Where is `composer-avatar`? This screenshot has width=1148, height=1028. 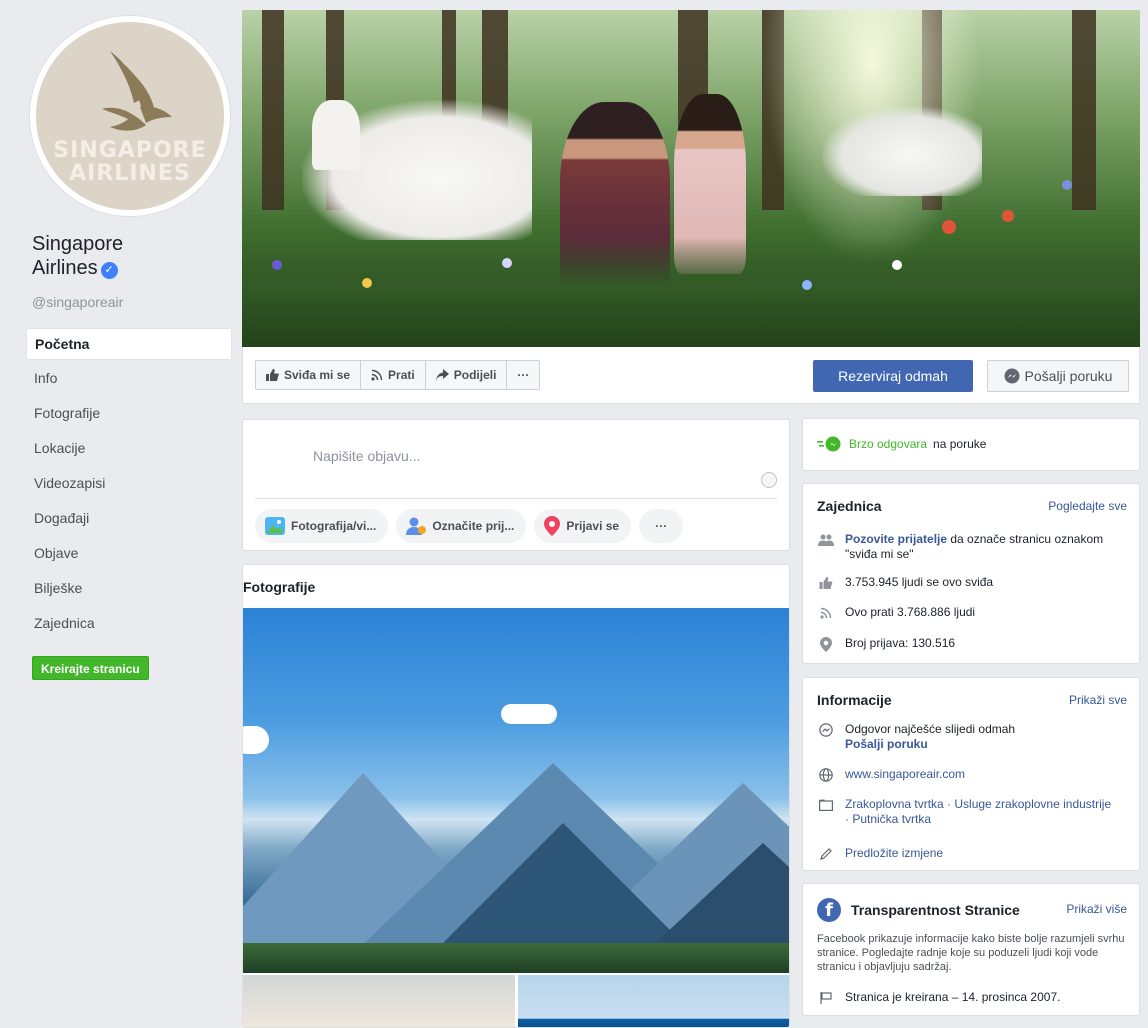 composer-avatar is located at coordinates (275, 454).